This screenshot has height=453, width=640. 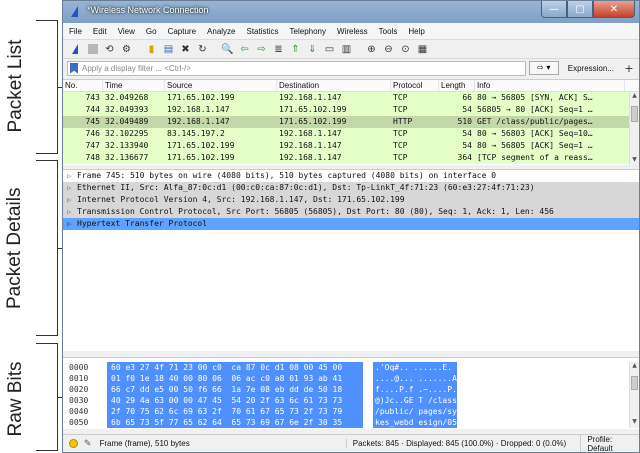 I want to click on add-filter-button: +, so click(x=629, y=68).